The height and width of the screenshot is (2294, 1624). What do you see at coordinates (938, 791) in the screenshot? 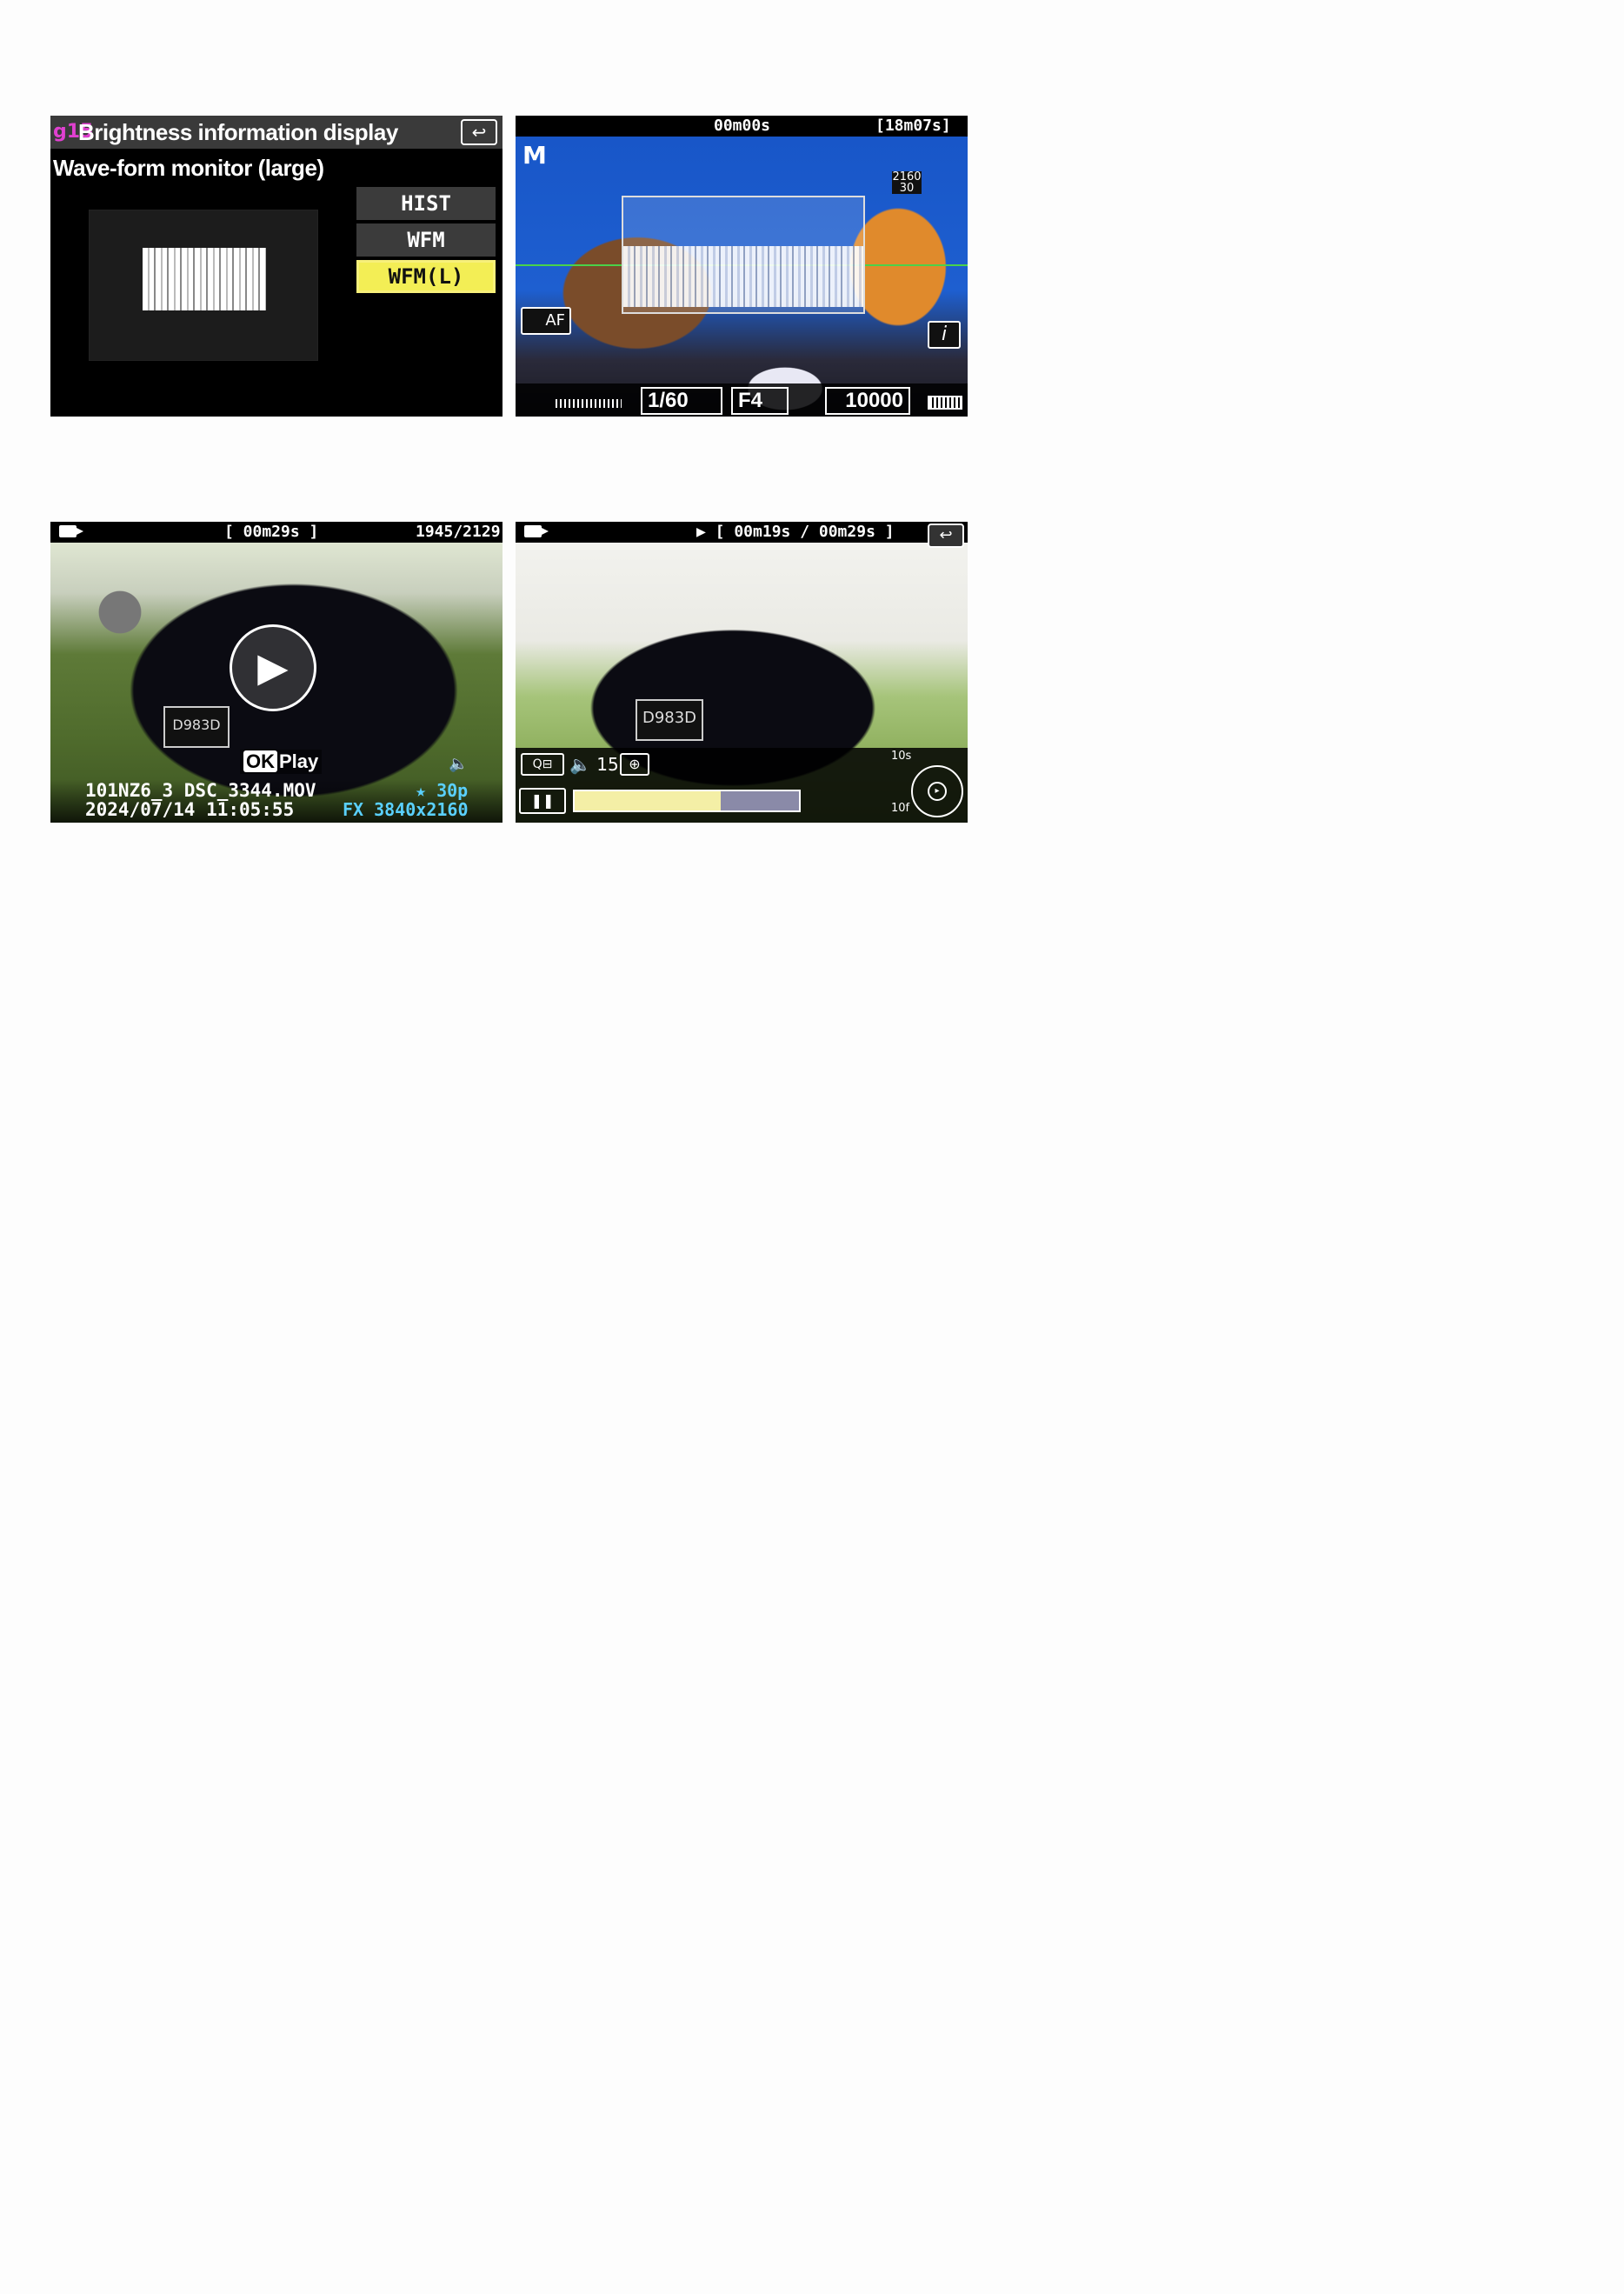
I see `dial-play-icon: ▸` at bounding box center [938, 791].